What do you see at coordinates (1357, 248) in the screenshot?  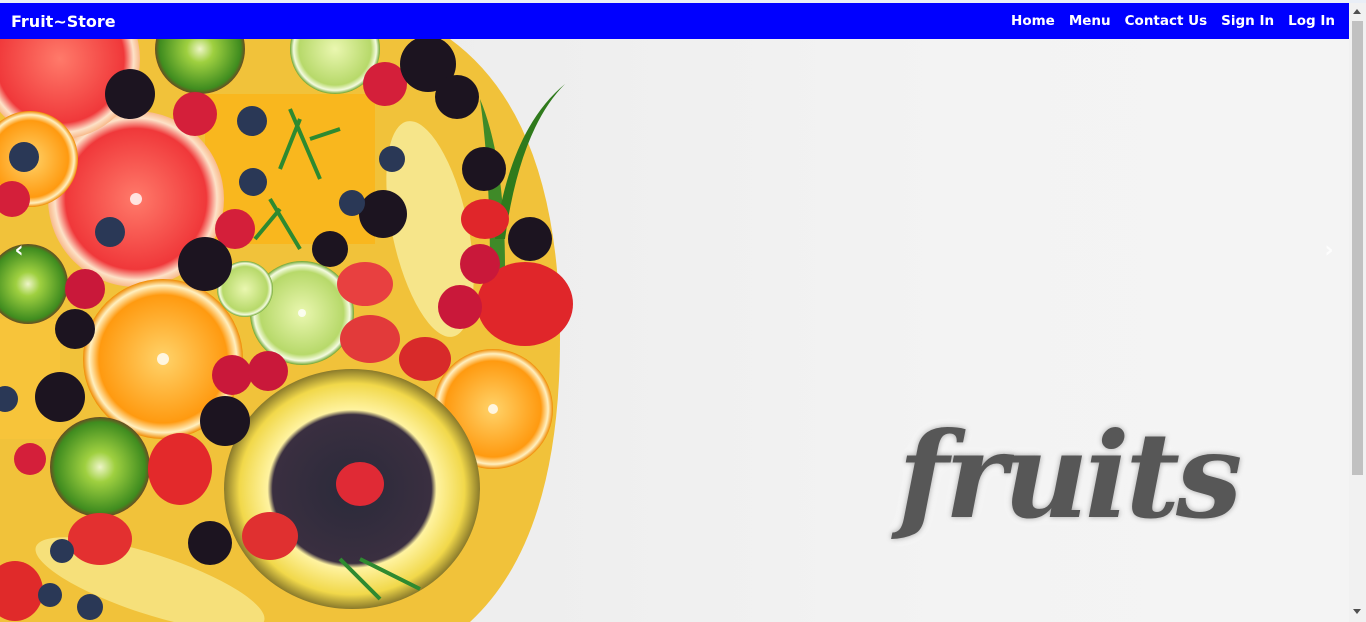 I see `scroll-thumb` at bounding box center [1357, 248].